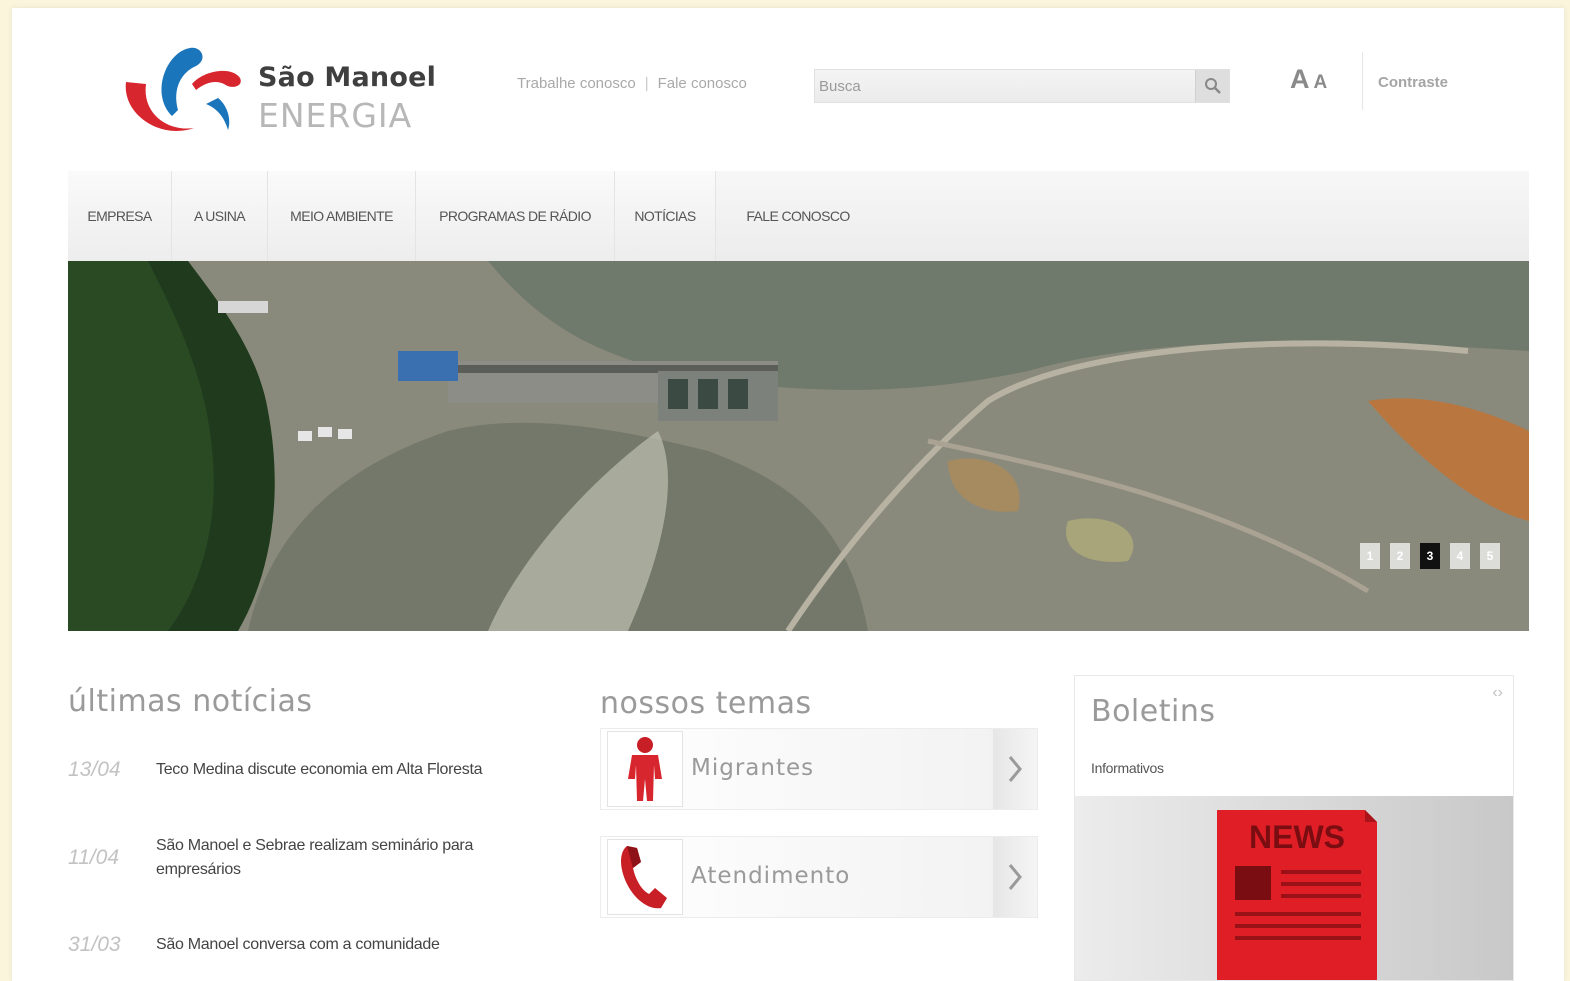  What do you see at coordinates (1297, 895) in the screenshot?
I see `newspaper-icon: NEWS` at bounding box center [1297, 895].